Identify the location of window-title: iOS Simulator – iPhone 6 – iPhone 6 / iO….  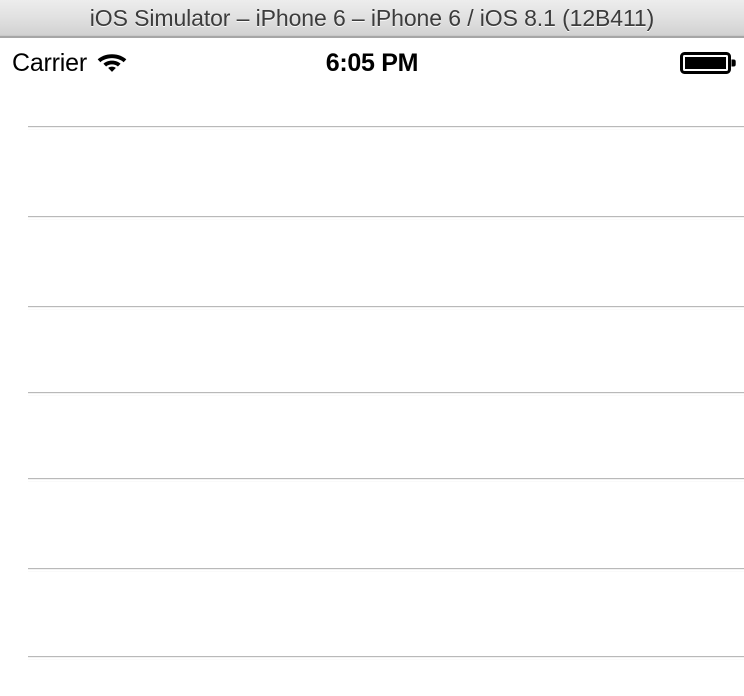
(372, 17).